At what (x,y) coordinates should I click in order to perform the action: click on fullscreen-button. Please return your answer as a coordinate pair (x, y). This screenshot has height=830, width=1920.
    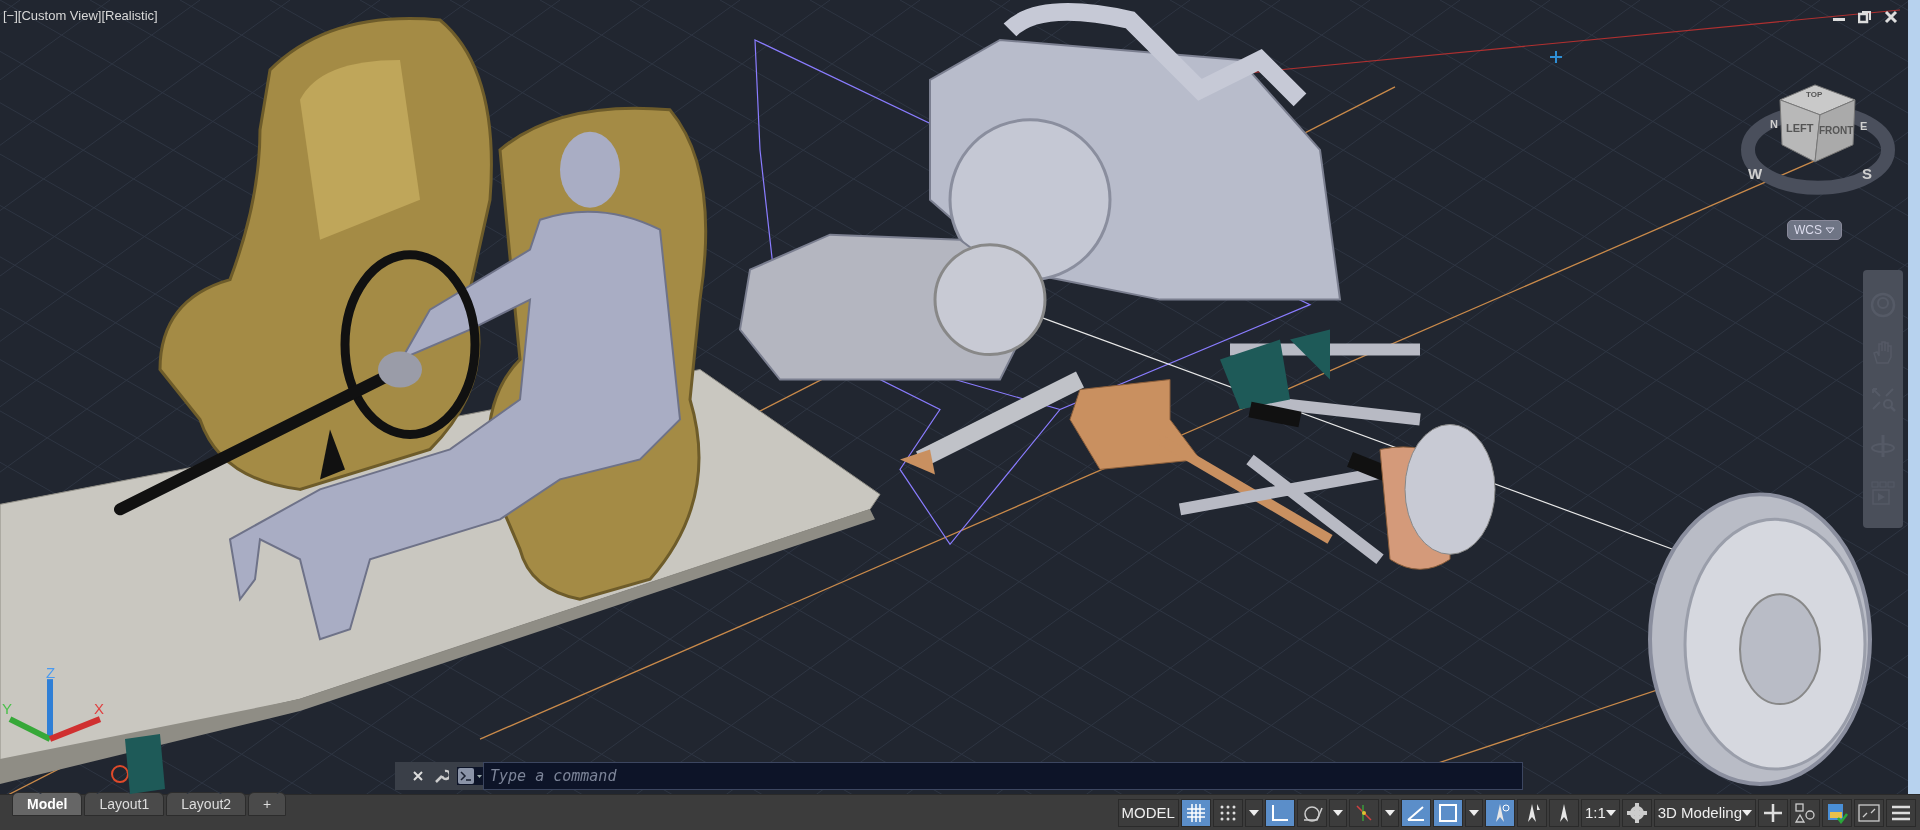
    Looking at the image, I should click on (1869, 812).